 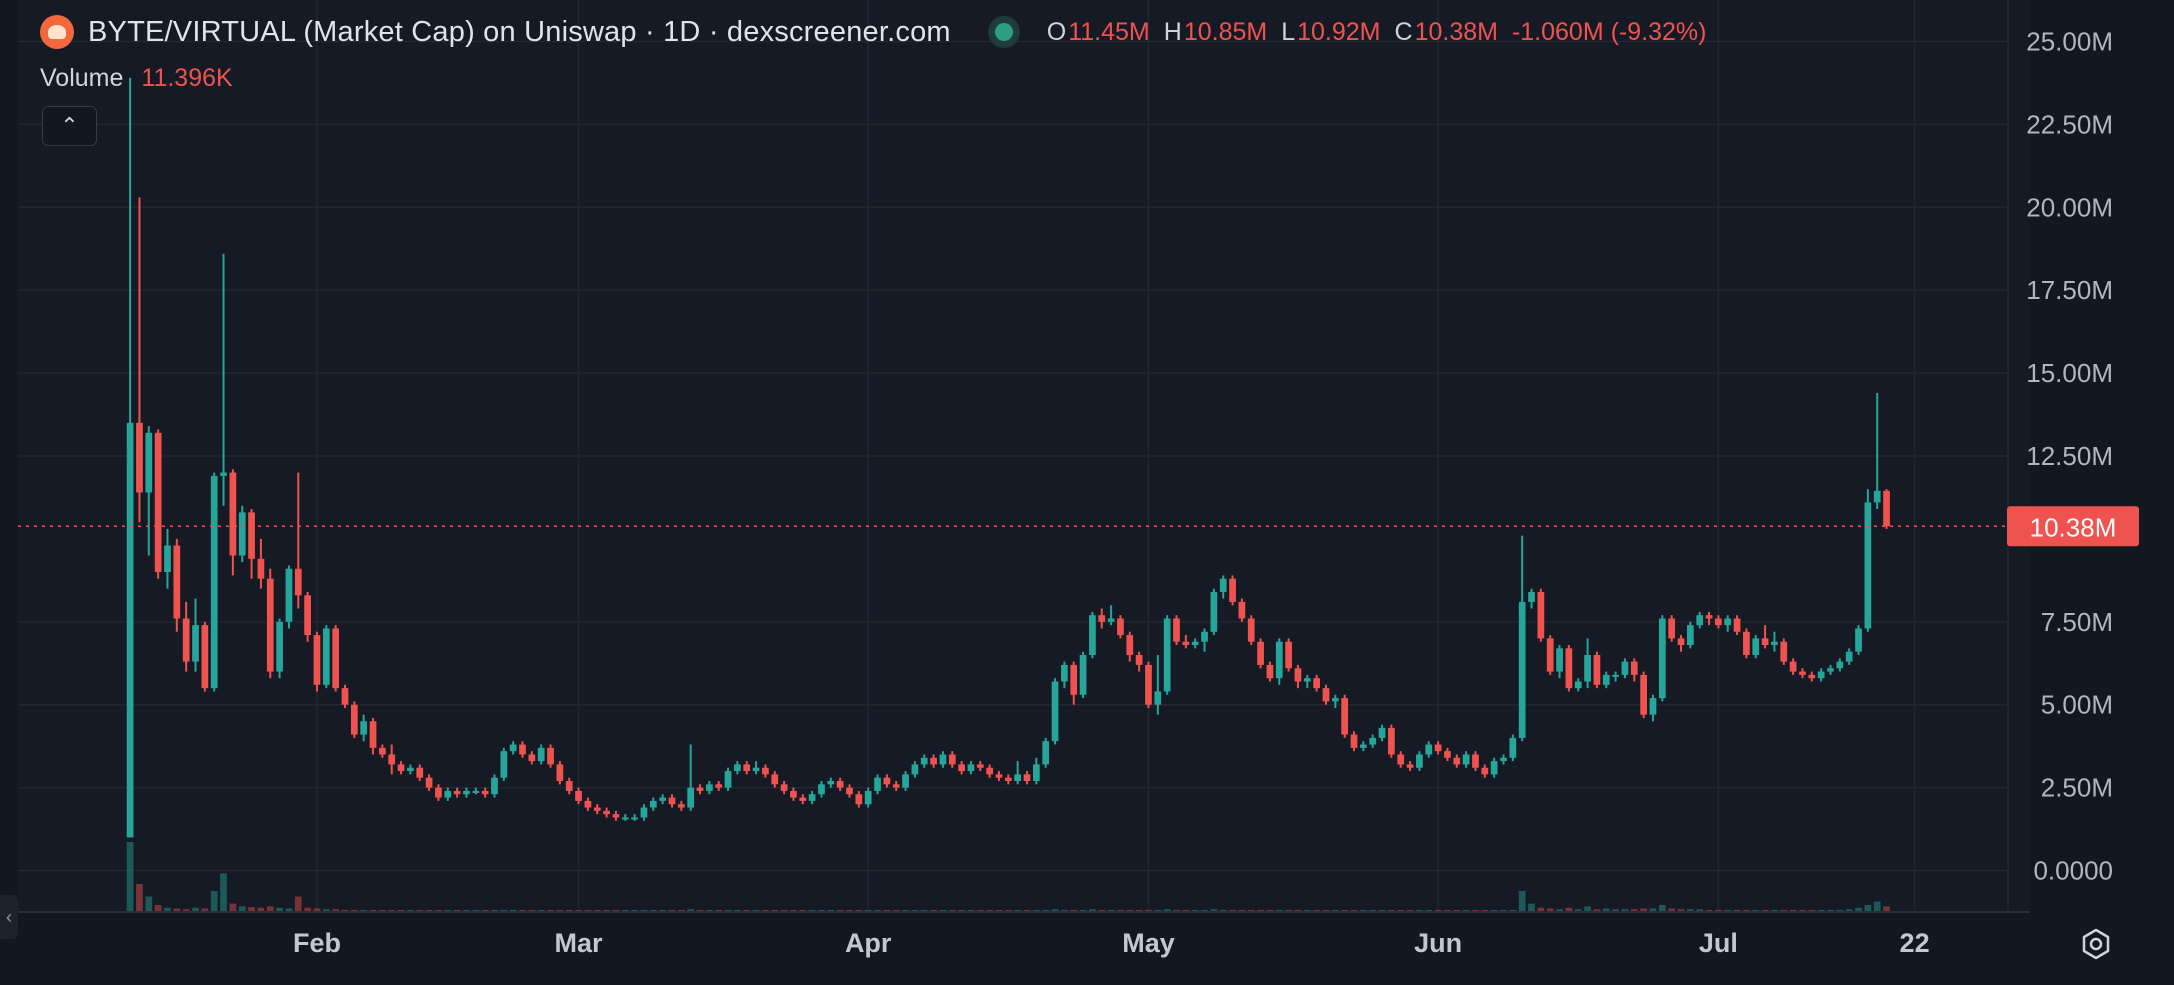 What do you see at coordinates (2069, 456) in the screenshot?
I see `price-tick-label: 12.50M` at bounding box center [2069, 456].